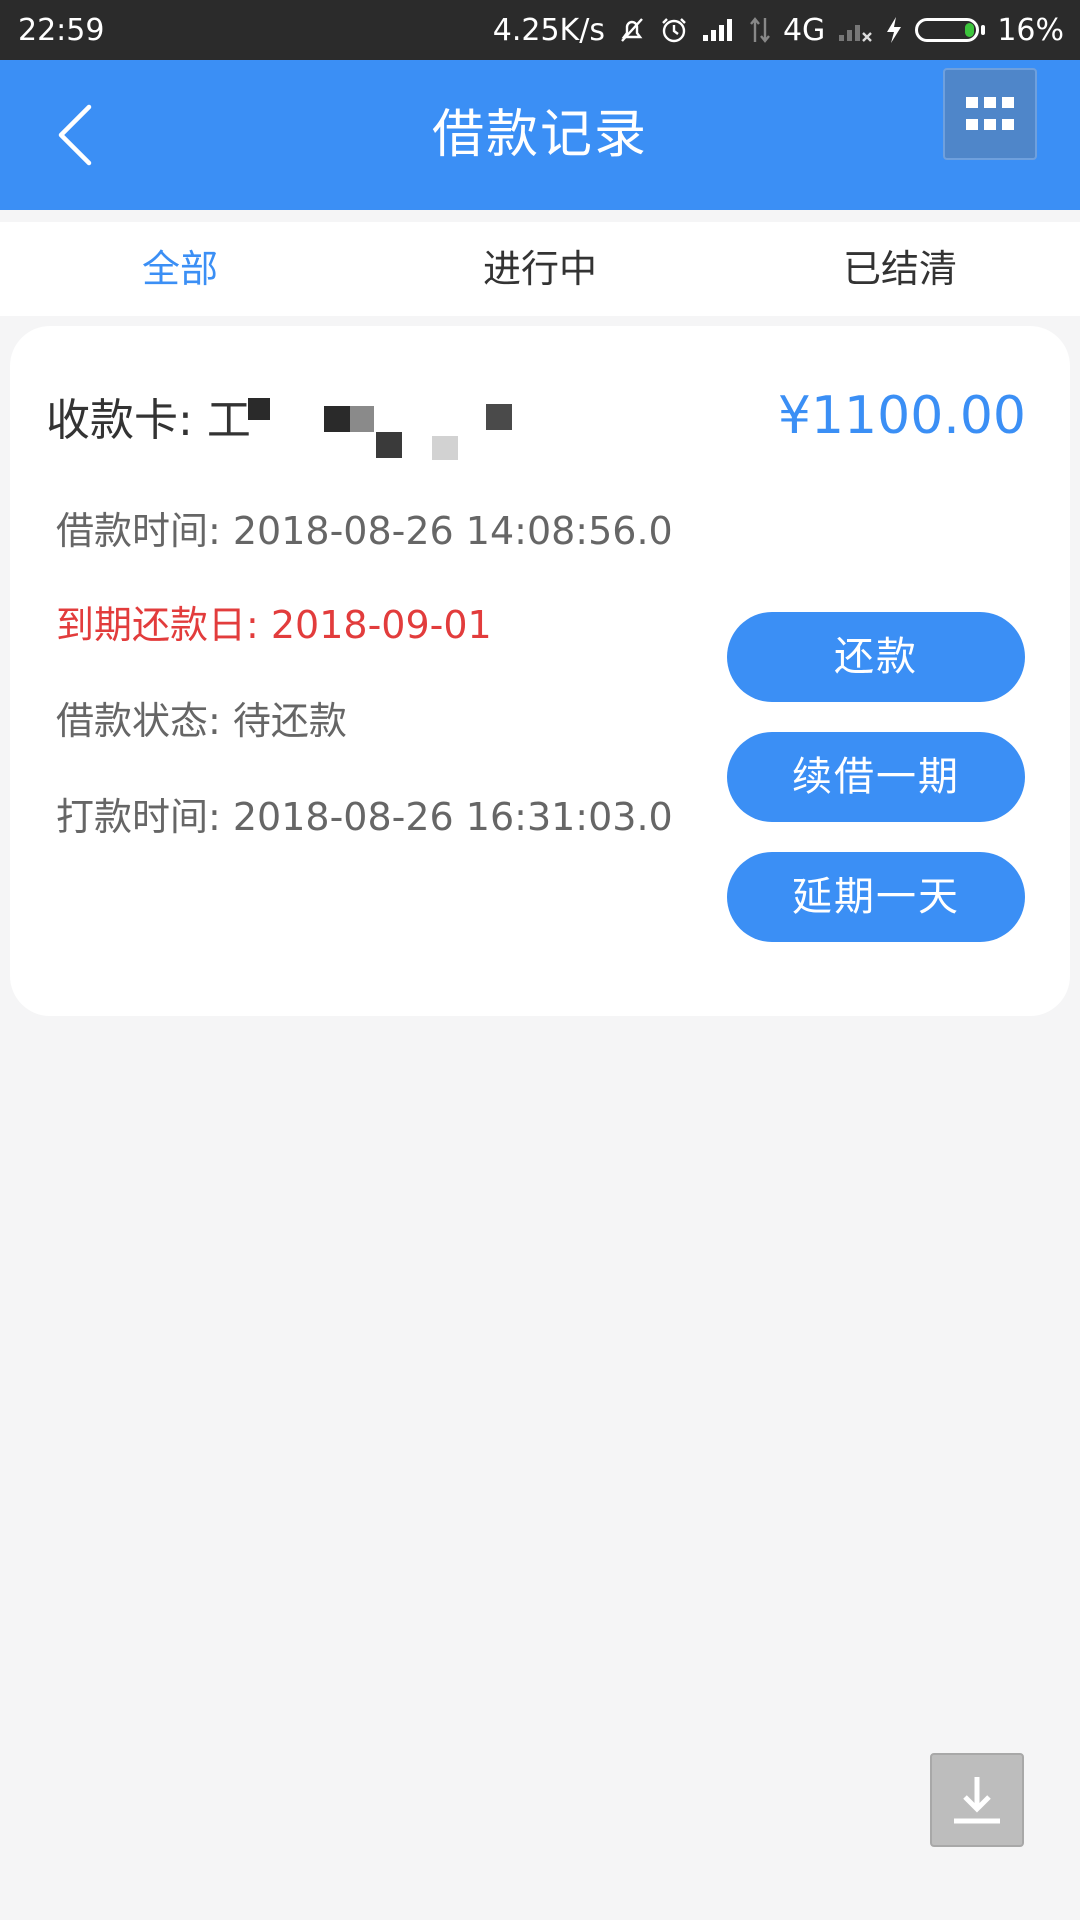  Describe the element at coordinates (364, 531) in the screenshot. I see `loan-time: 借款时间: 2018-08-26 14:08:56.0` at that location.